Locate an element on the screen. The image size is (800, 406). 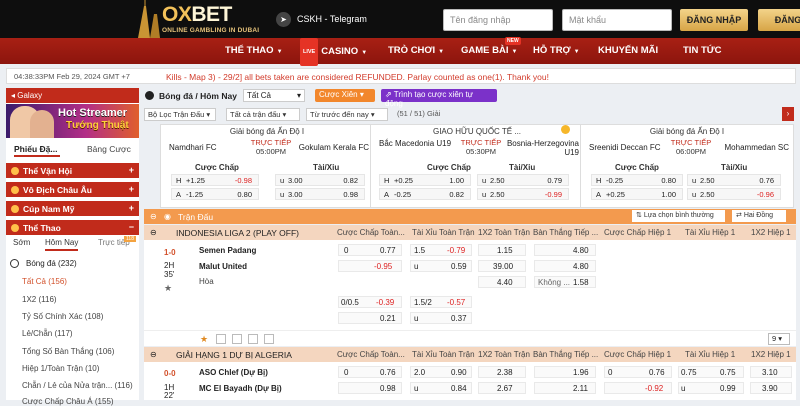
bet-type-item: Lẻ/Chẵn (117) is located at coordinates (47, 333).